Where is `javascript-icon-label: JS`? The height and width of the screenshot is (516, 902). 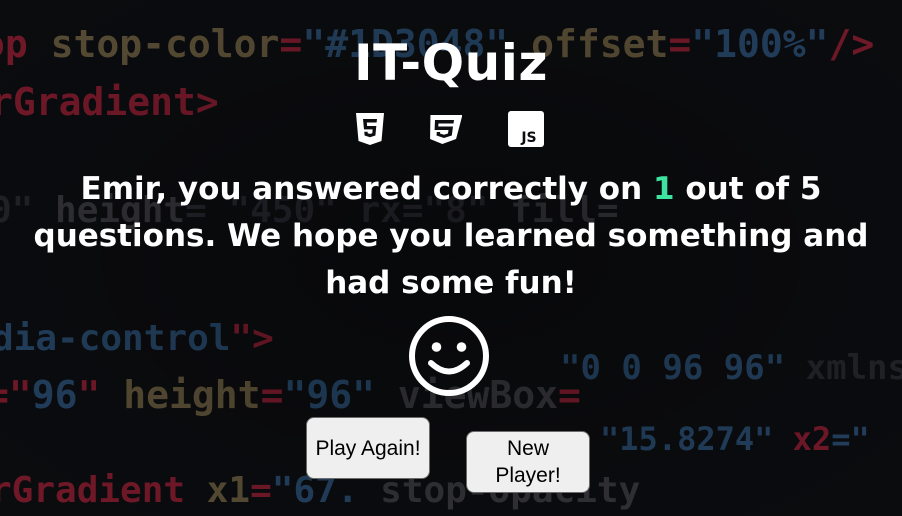
javascript-icon-label: JS is located at coordinates (528, 138).